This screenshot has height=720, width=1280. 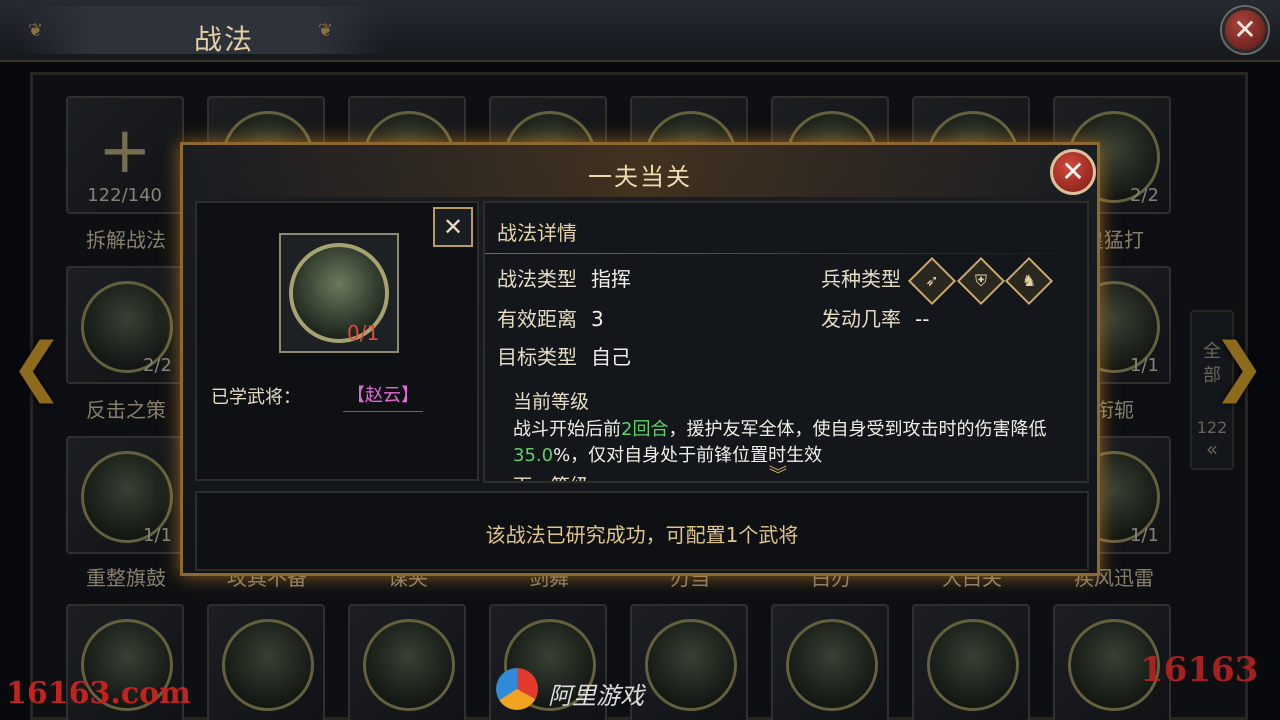 I want to click on range-row: 有效距离 3, so click(x=550, y=317).